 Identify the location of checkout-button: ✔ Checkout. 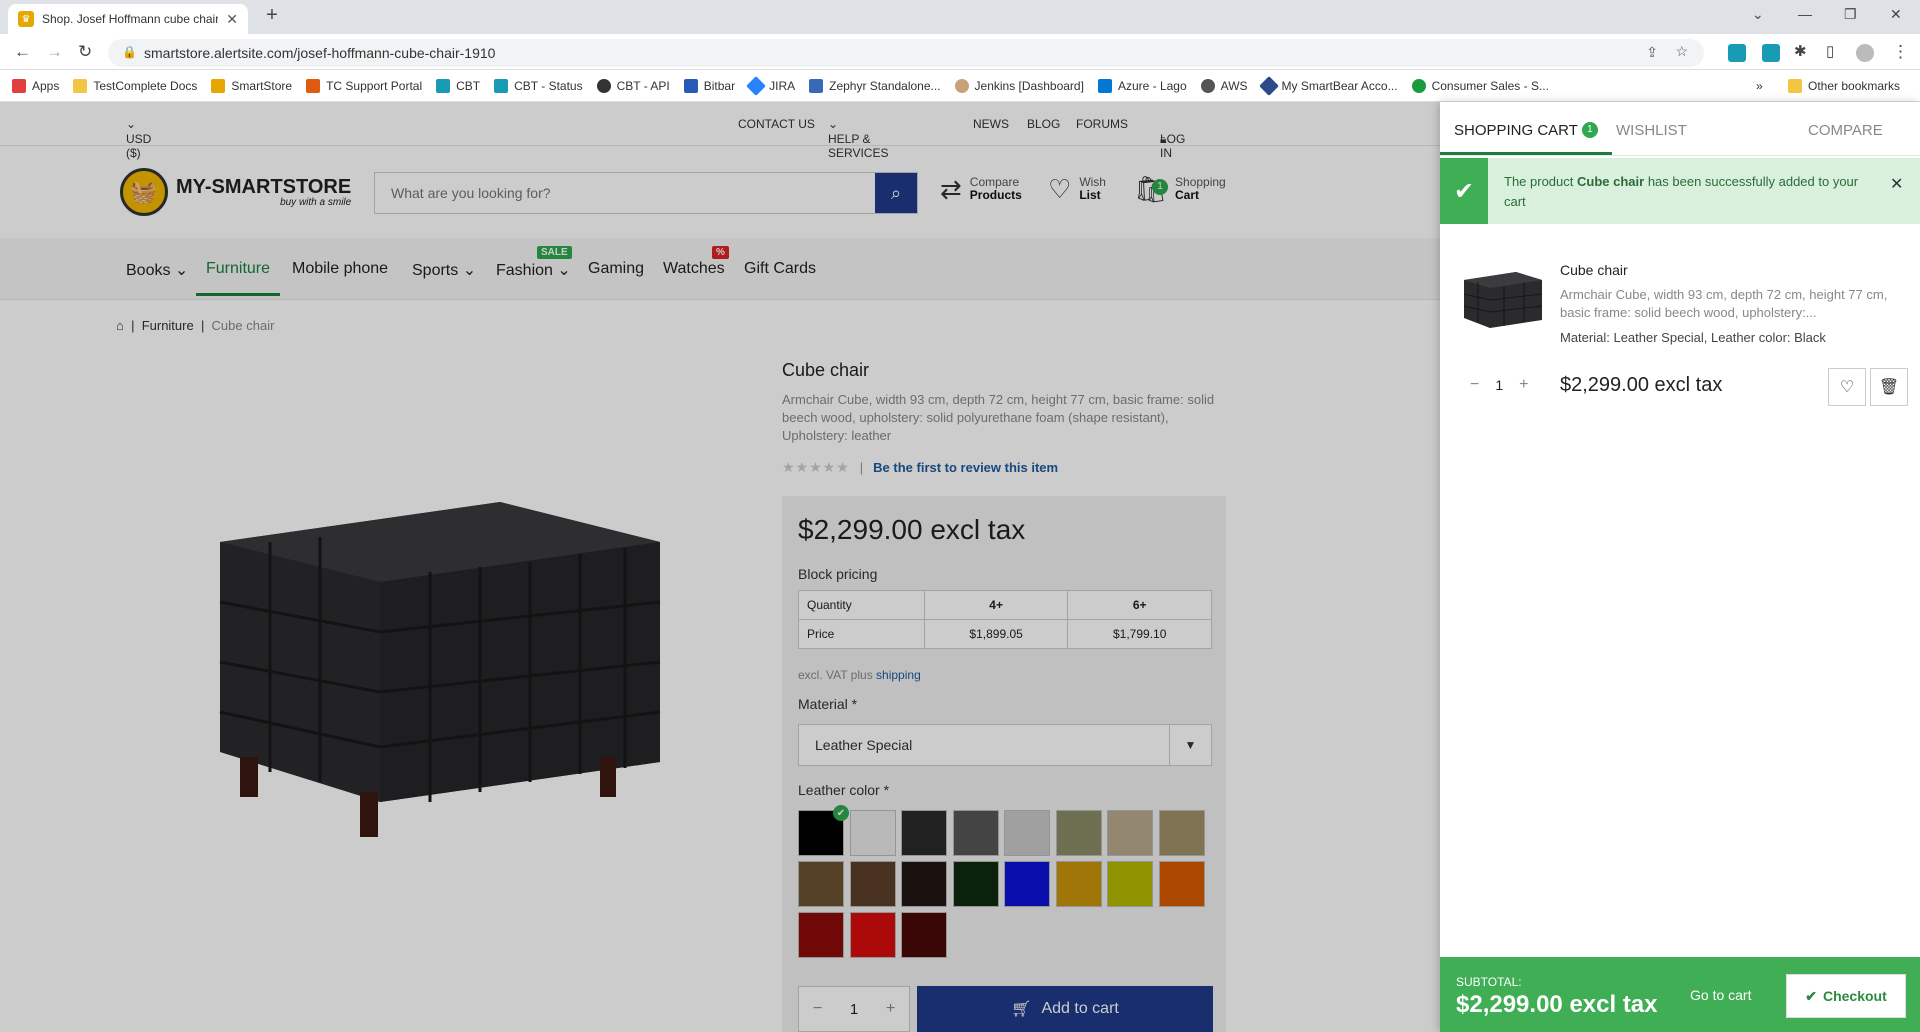
(1846, 996).